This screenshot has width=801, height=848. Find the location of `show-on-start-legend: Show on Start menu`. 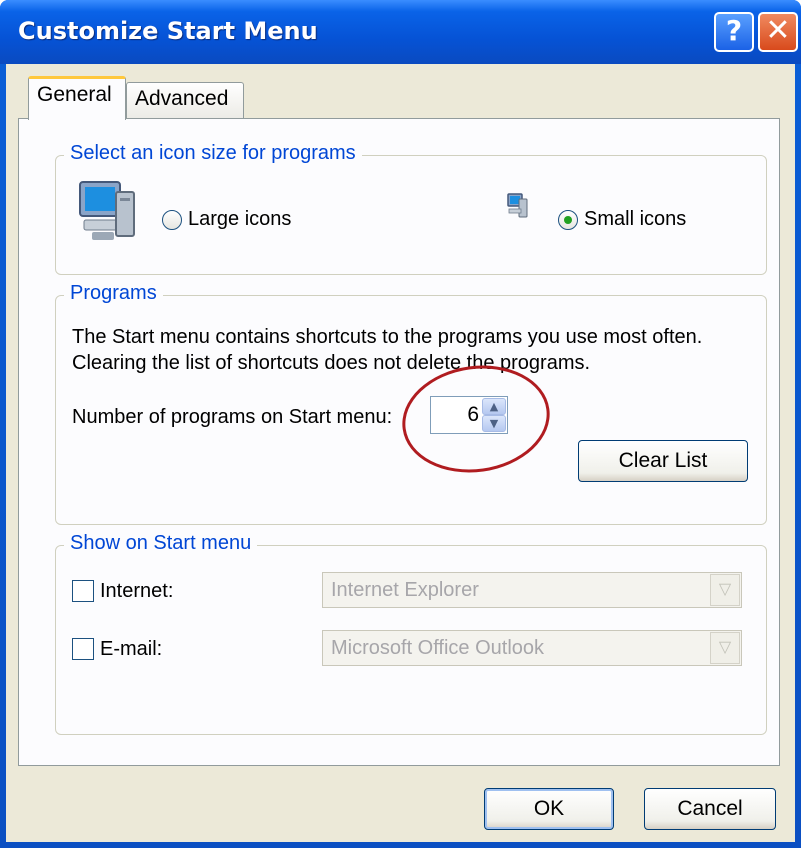

show-on-start-legend: Show on Start menu is located at coordinates (161, 543).